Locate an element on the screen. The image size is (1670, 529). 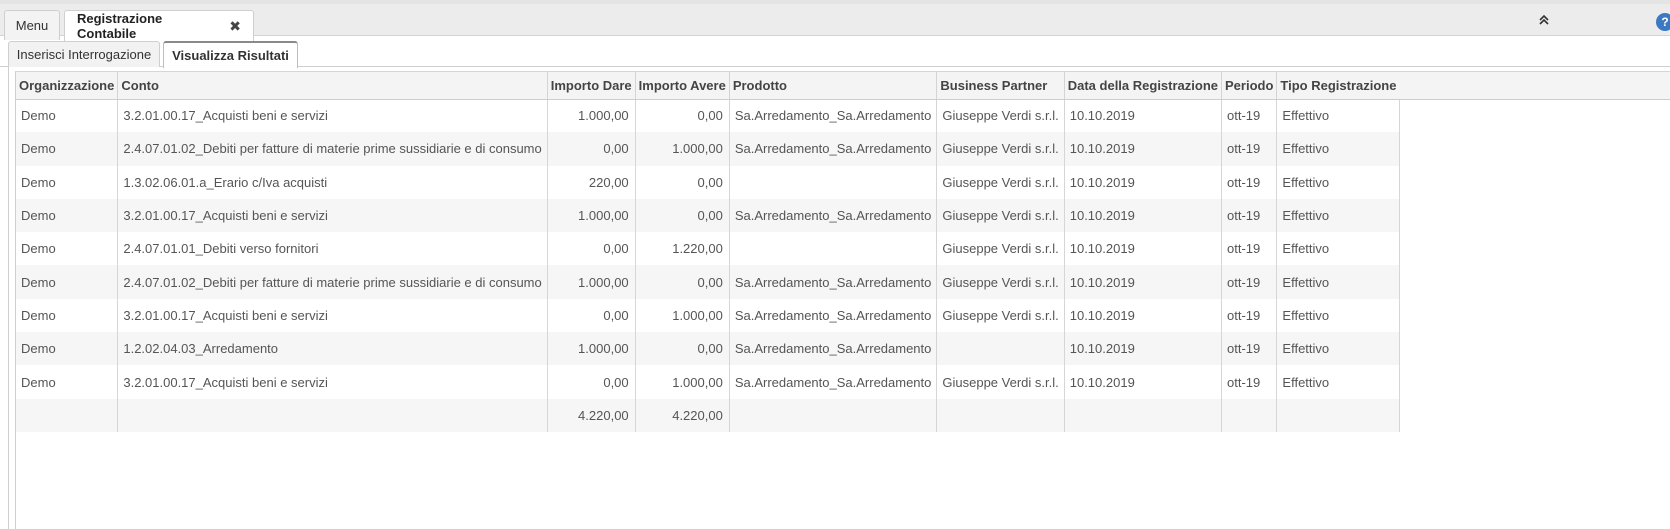
tab-visualizza-risultati: Visualizza Risultati is located at coordinates (230, 54).